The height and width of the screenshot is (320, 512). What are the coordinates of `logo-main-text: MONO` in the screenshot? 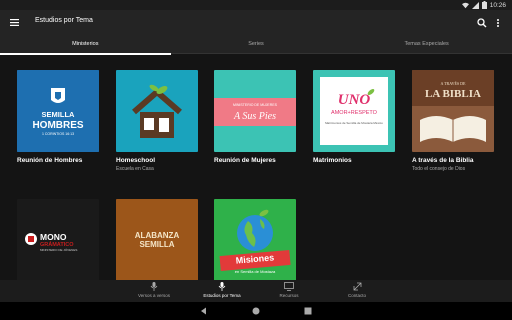 It's located at (53, 237).